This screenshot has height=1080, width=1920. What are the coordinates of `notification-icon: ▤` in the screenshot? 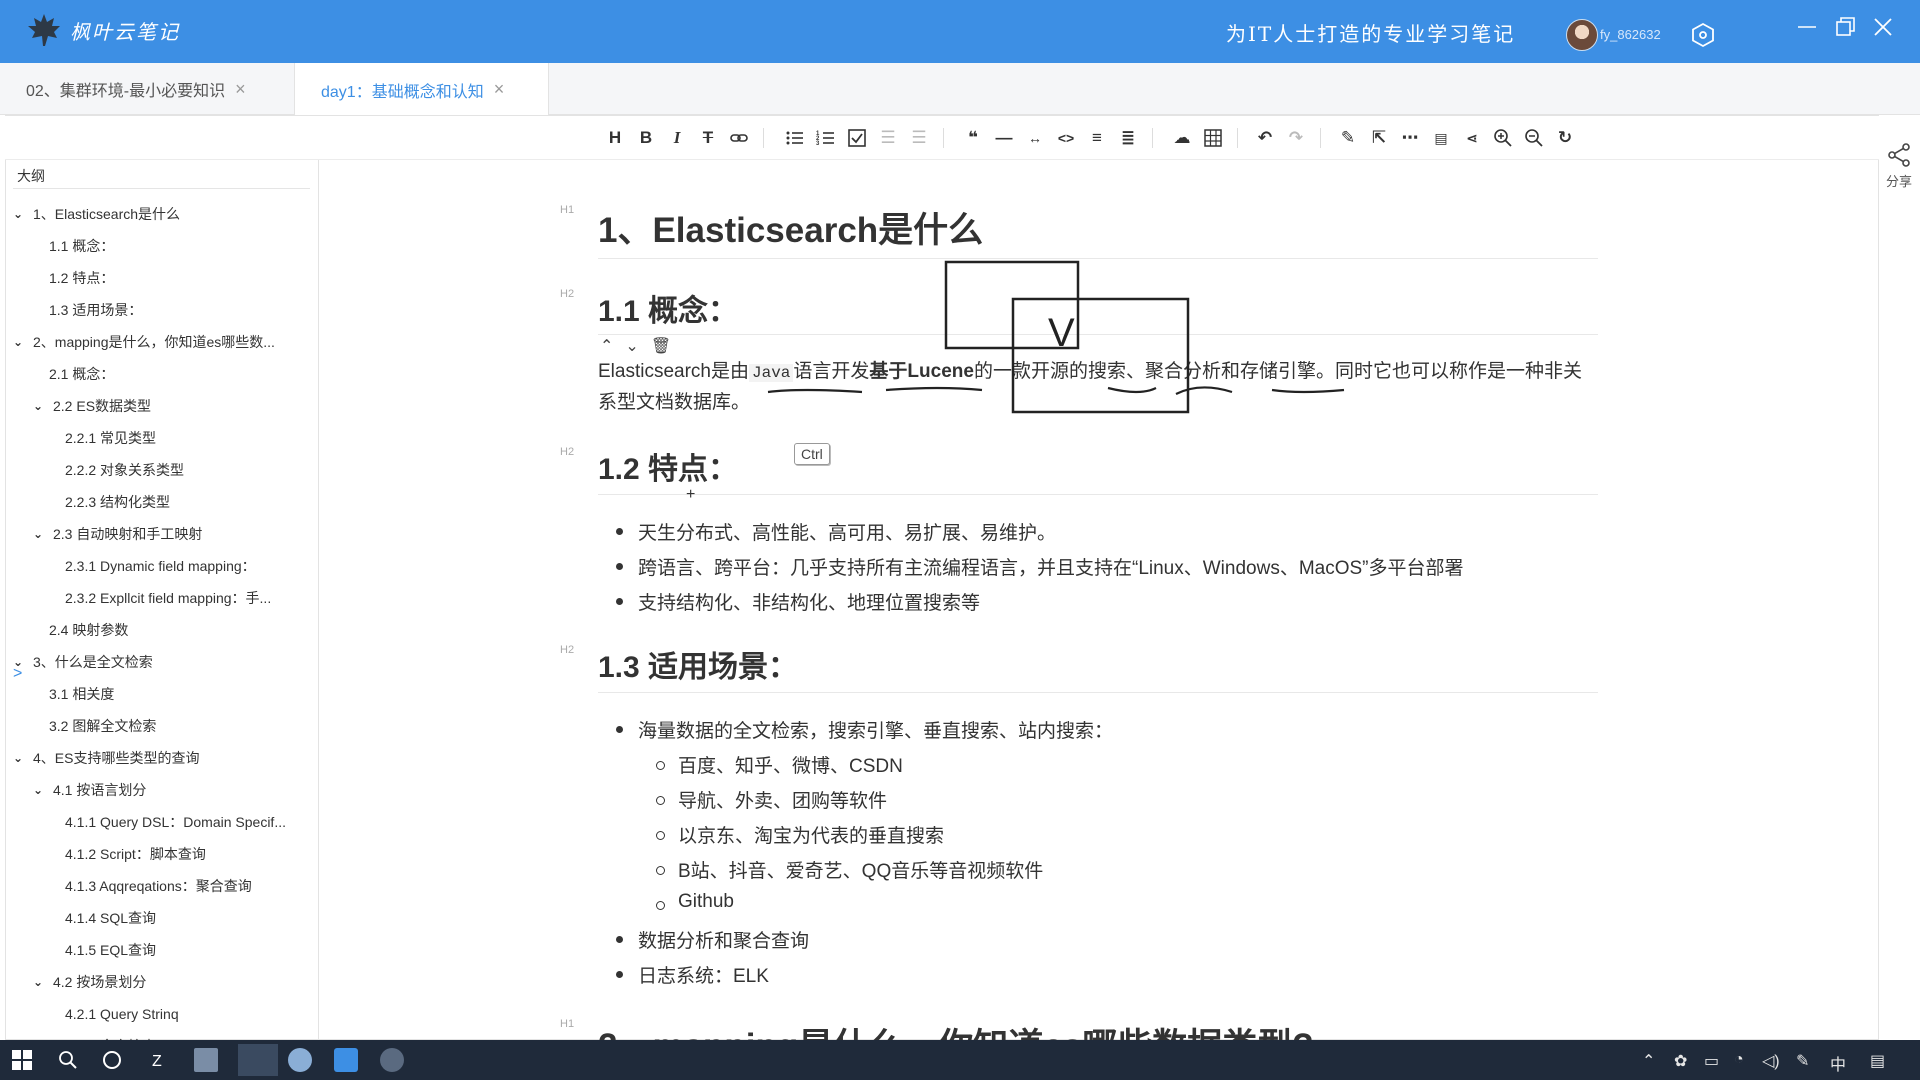 It's located at (1877, 1061).